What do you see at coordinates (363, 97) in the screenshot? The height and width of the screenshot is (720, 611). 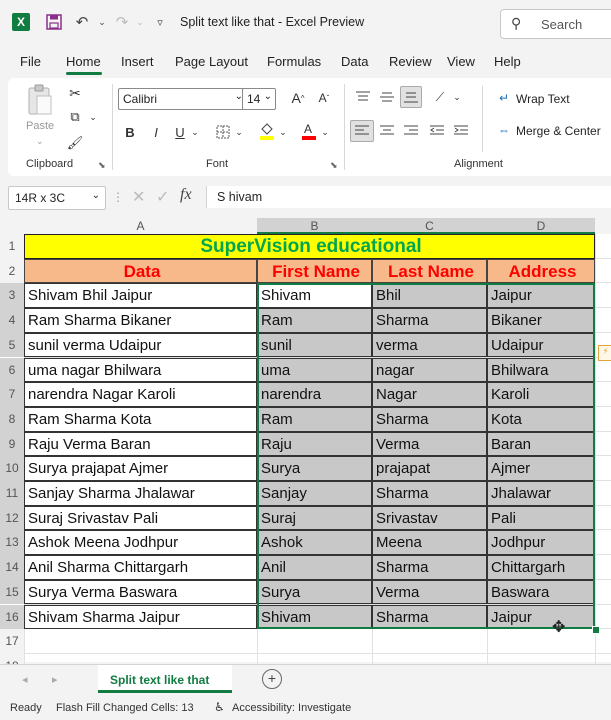 I see `top-align-icon` at bounding box center [363, 97].